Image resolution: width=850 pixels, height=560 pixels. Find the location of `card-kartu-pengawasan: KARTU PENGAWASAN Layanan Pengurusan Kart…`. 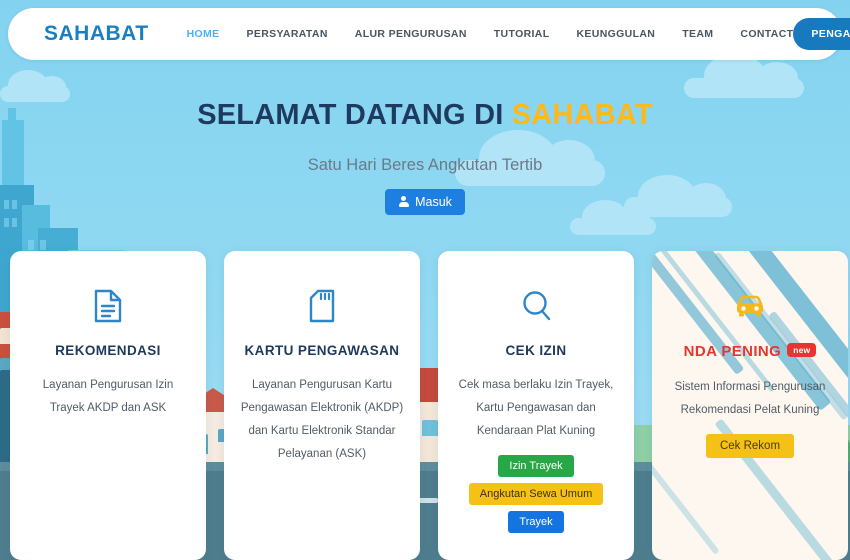

card-kartu-pengawasan: KARTU PENGAWASAN Layanan Pengurusan Kart… is located at coordinates (322, 405).